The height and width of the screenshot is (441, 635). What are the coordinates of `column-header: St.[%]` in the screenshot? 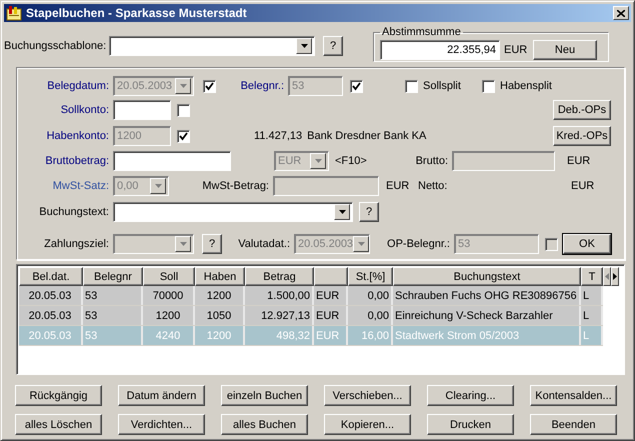 It's located at (370, 276).